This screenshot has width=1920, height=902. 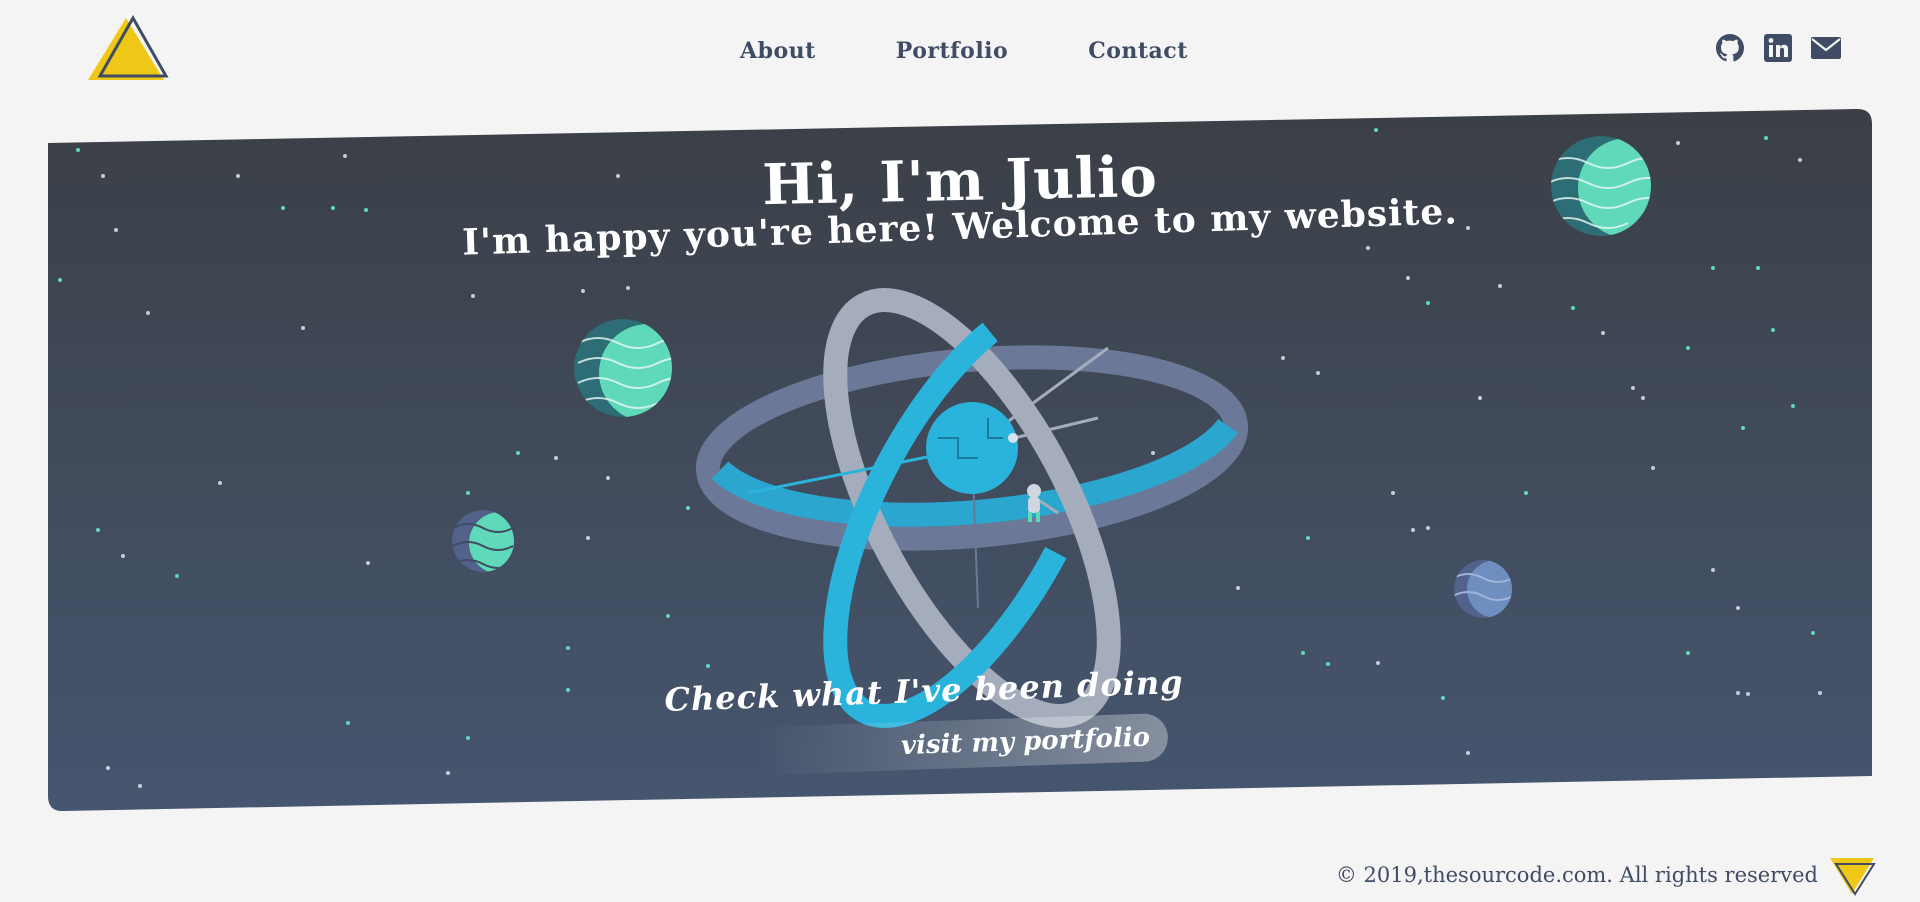 What do you see at coordinates (1826, 48) in the screenshot?
I see `email-icon` at bounding box center [1826, 48].